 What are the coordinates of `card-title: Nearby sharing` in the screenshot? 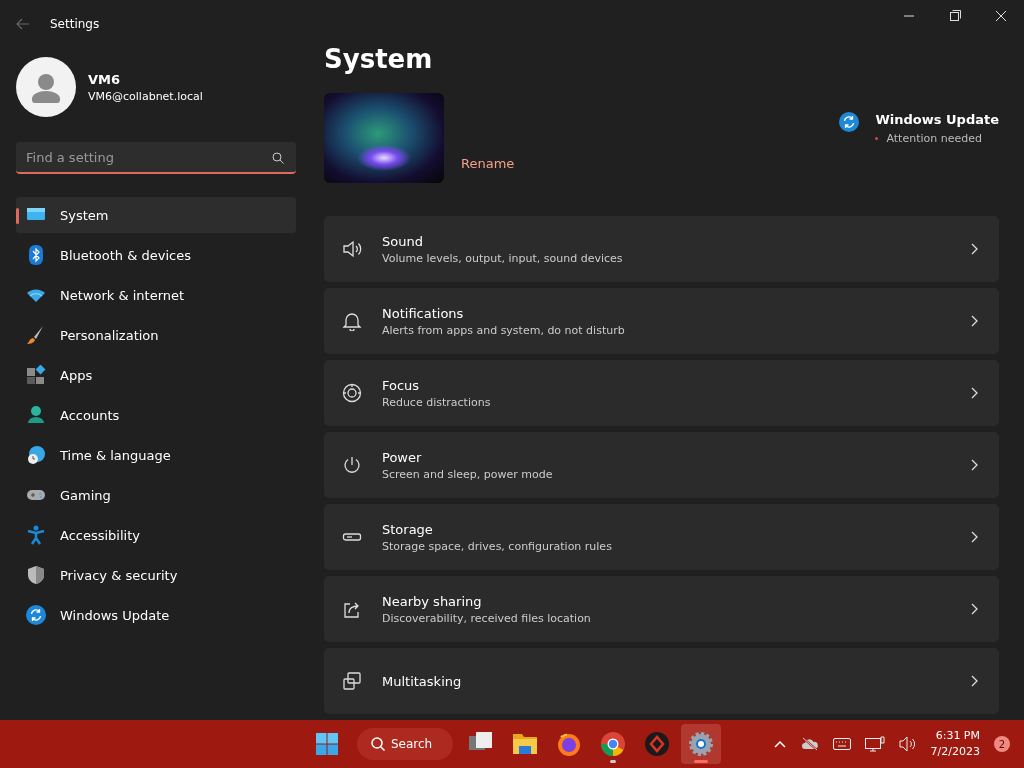 It's located at (432, 601).